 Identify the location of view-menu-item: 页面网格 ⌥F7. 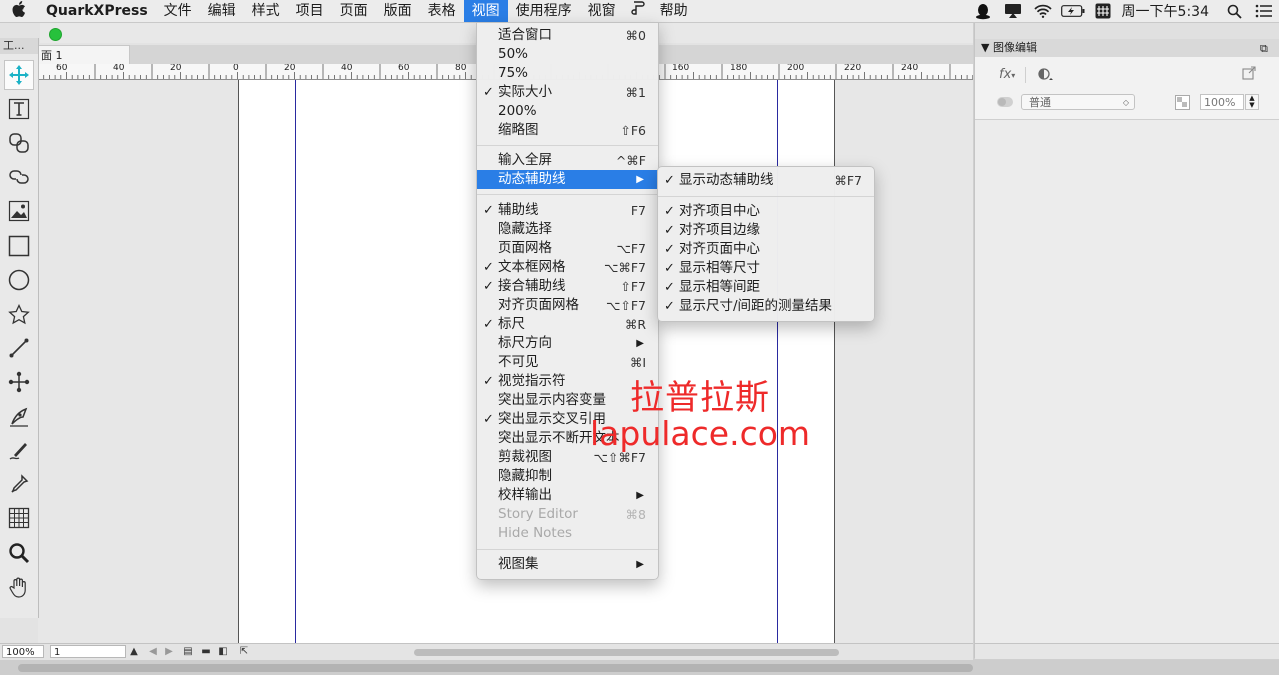
(567, 248).